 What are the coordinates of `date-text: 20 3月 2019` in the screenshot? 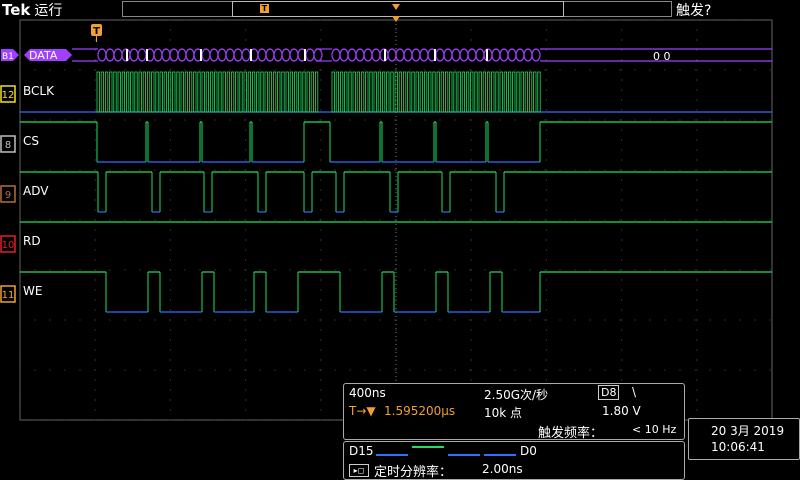 It's located at (748, 431).